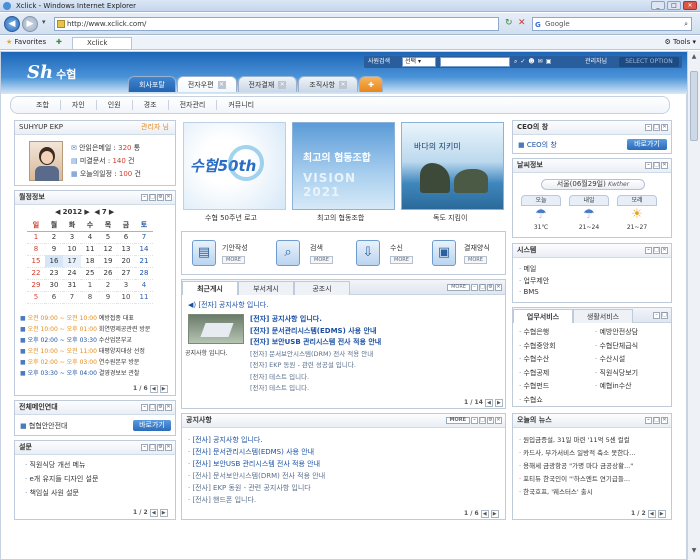 This screenshot has width=700, height=560. What do you see at coordinates (537, 374) in the screenshot?
I see `service-item: · 수협공제` at bounding box center [537, 374].